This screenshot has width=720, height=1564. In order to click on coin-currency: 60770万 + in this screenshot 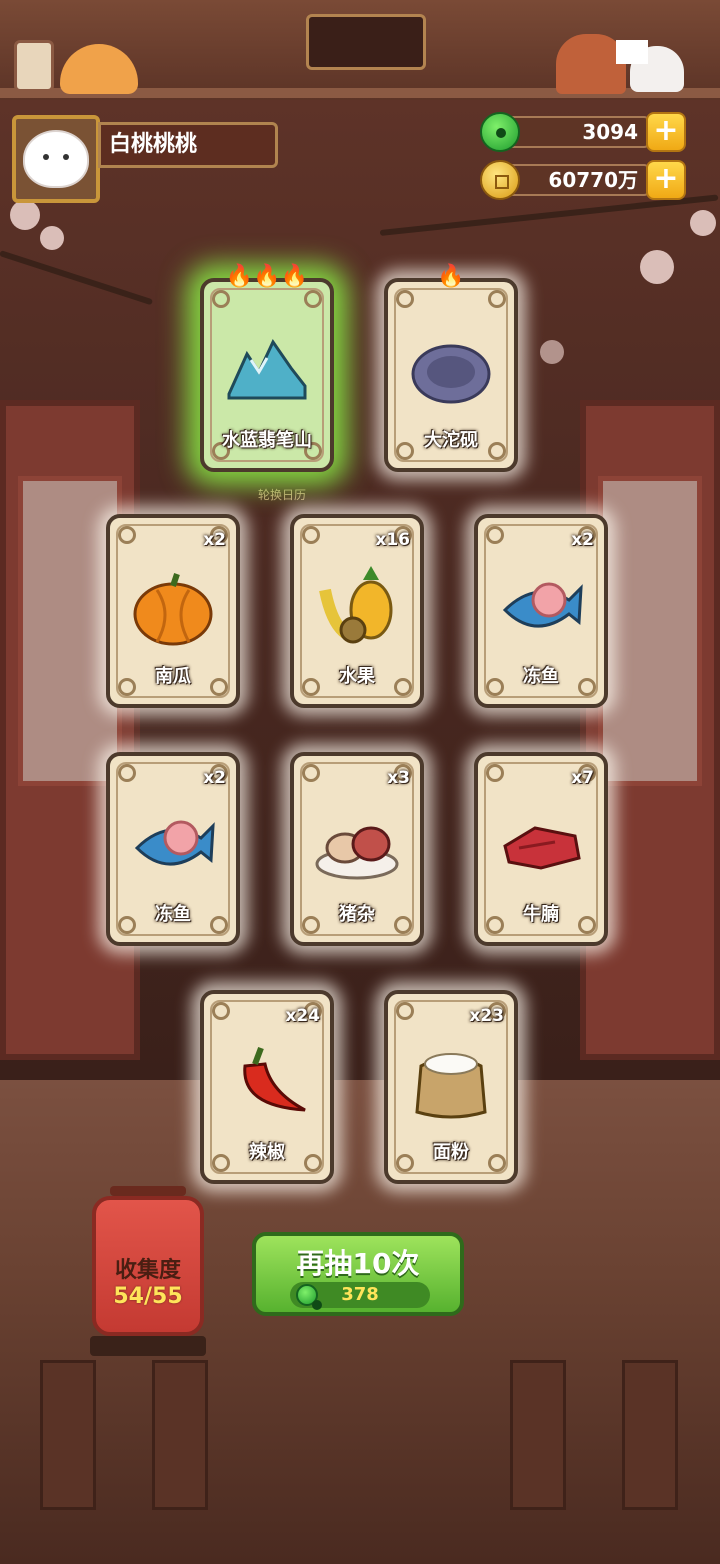, I will do `click(585, 180)`.